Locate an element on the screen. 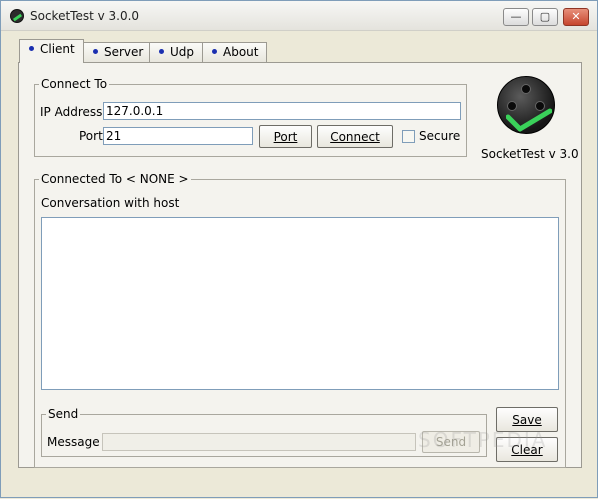  save-button: Save is located at coordinates (527, 419).